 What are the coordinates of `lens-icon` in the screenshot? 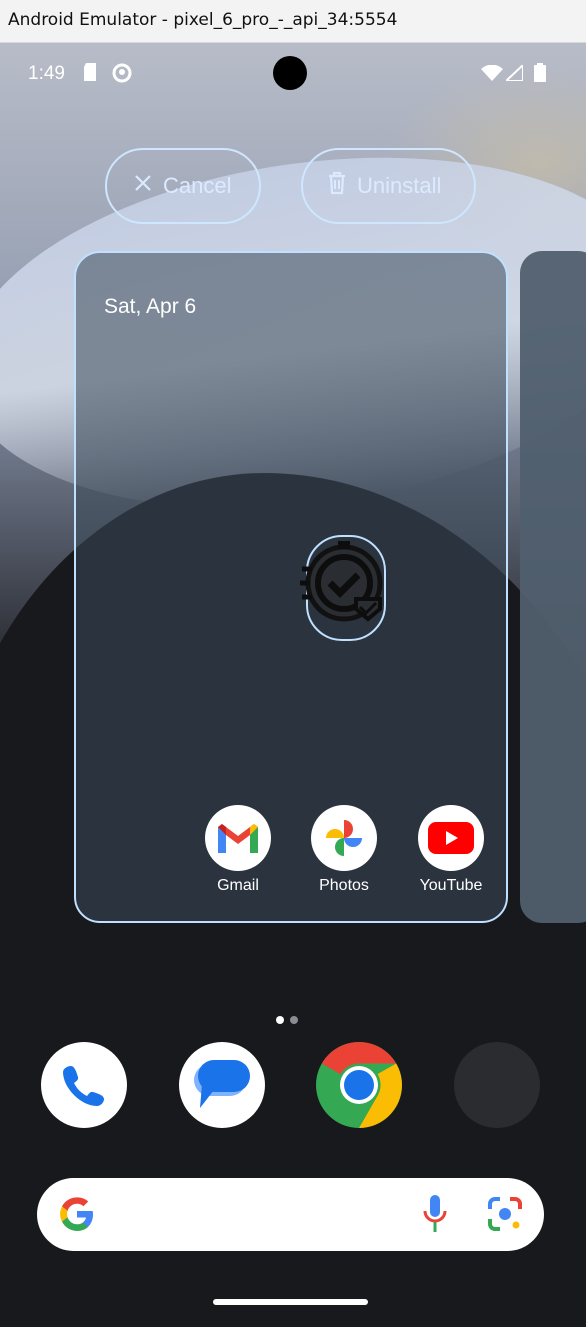 It's located at (505, 1214).